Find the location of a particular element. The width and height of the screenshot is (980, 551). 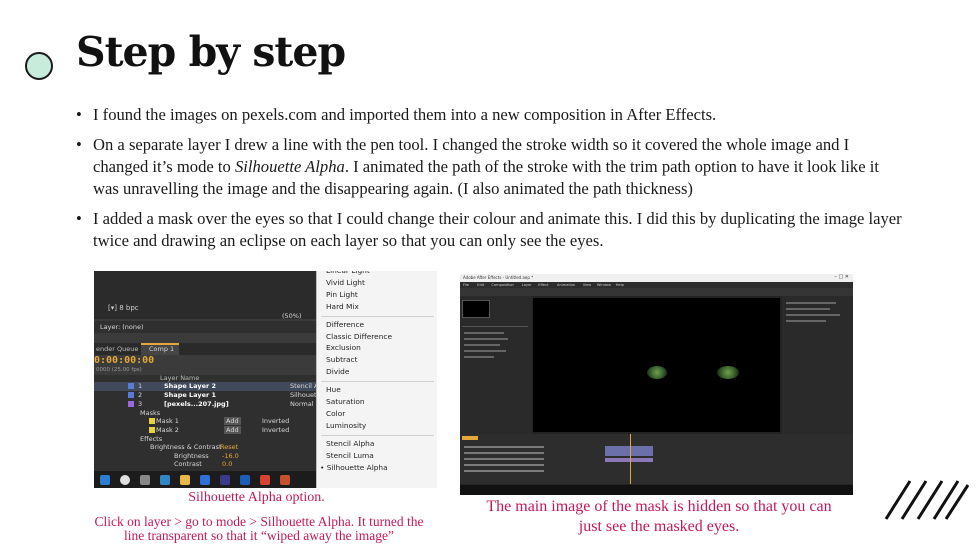

project-panel is located at coordinates (496, 366).